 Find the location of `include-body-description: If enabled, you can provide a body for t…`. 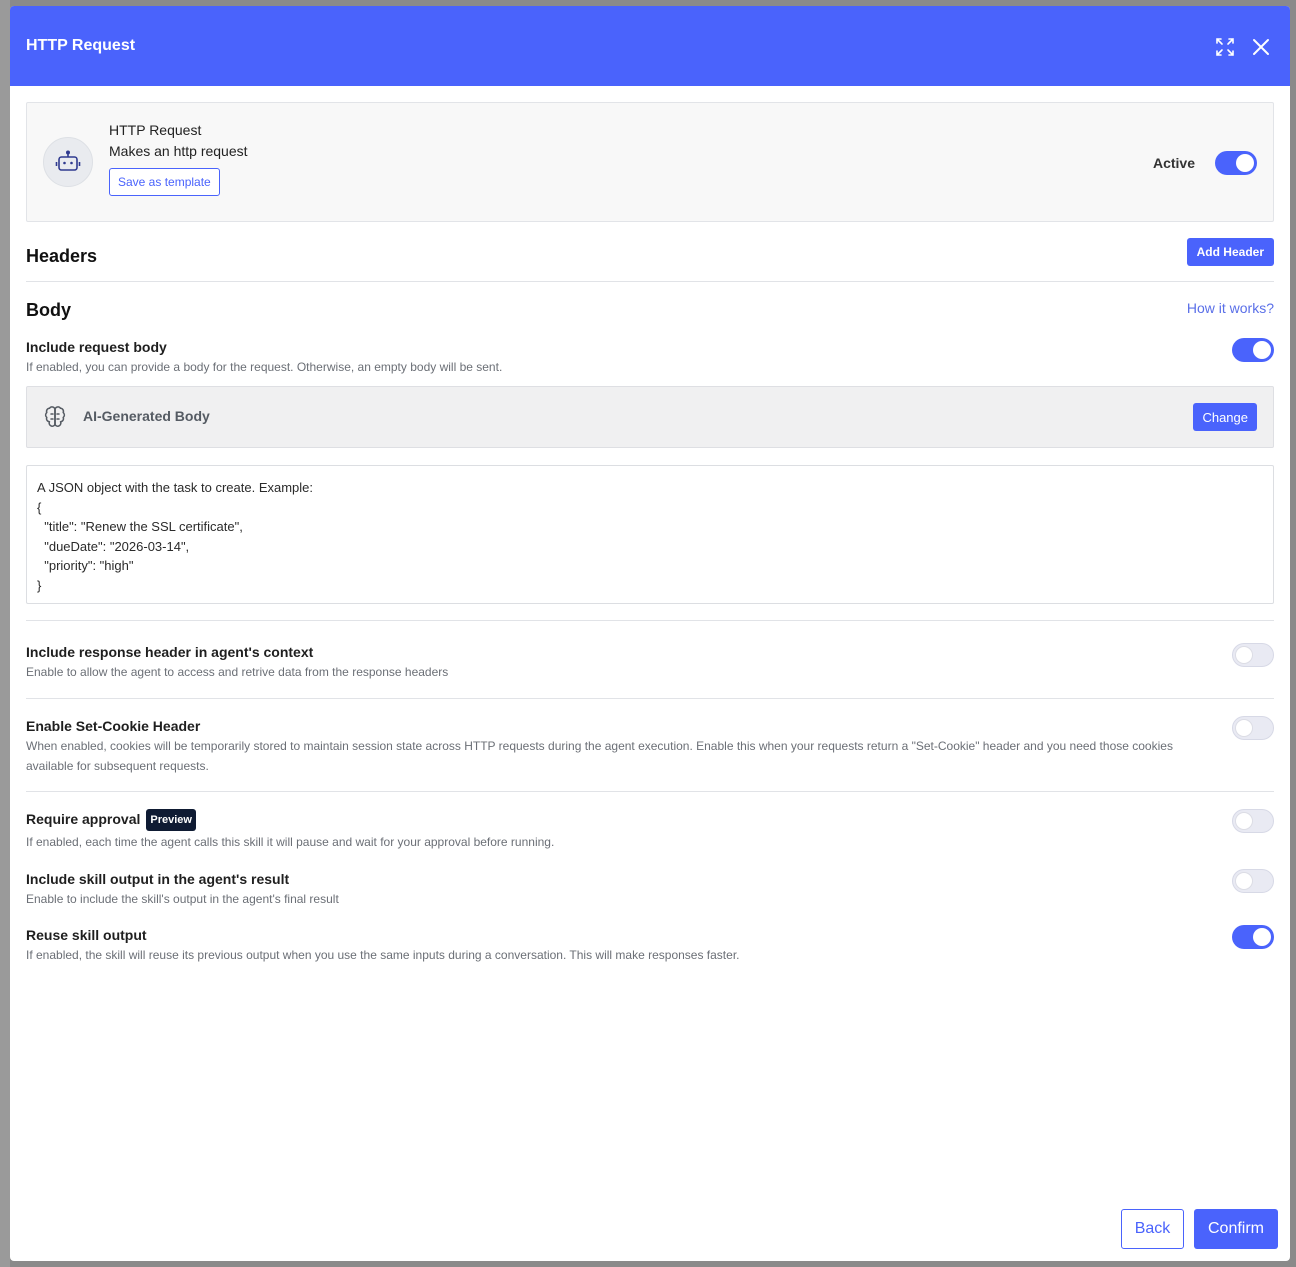

include-body-description: If enabled, you can provide a body for t… is located at coordinates (264, 367).